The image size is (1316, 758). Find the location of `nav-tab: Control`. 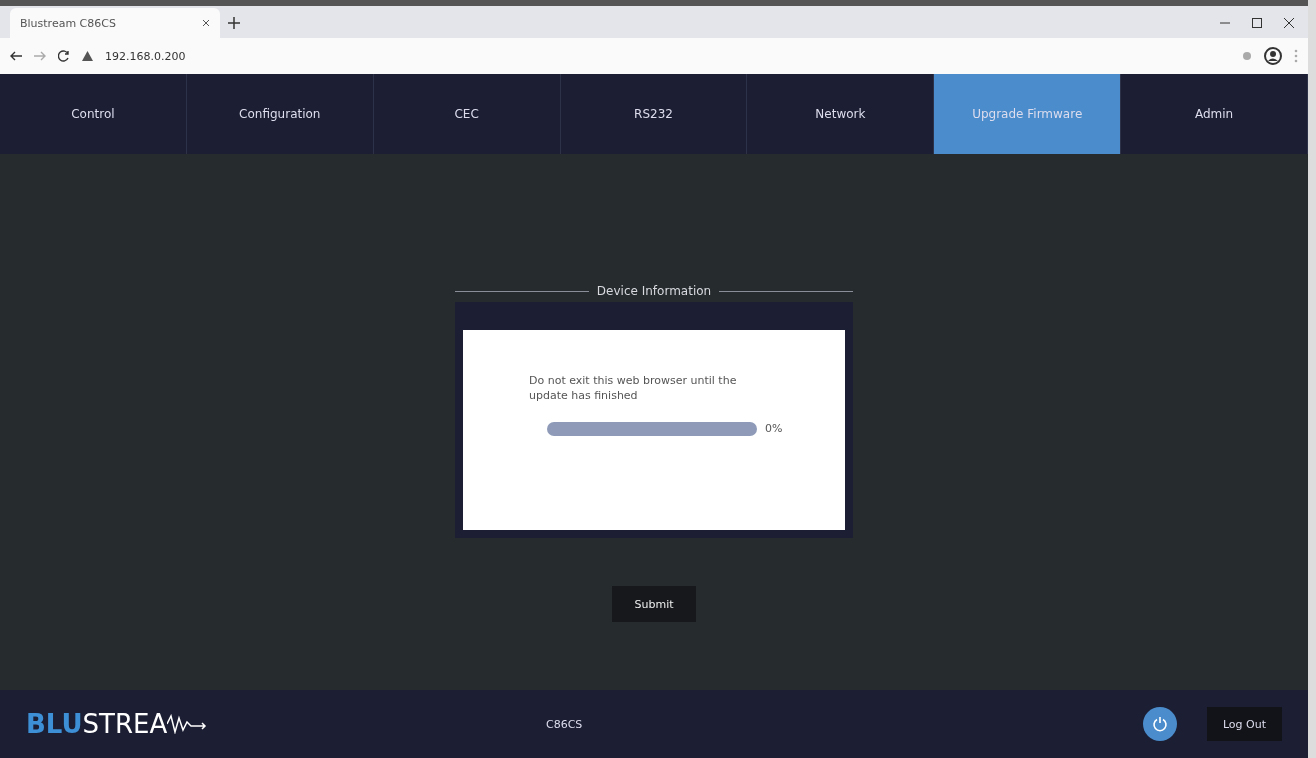

nav-tab: Control is located at coordinates (93, 114).